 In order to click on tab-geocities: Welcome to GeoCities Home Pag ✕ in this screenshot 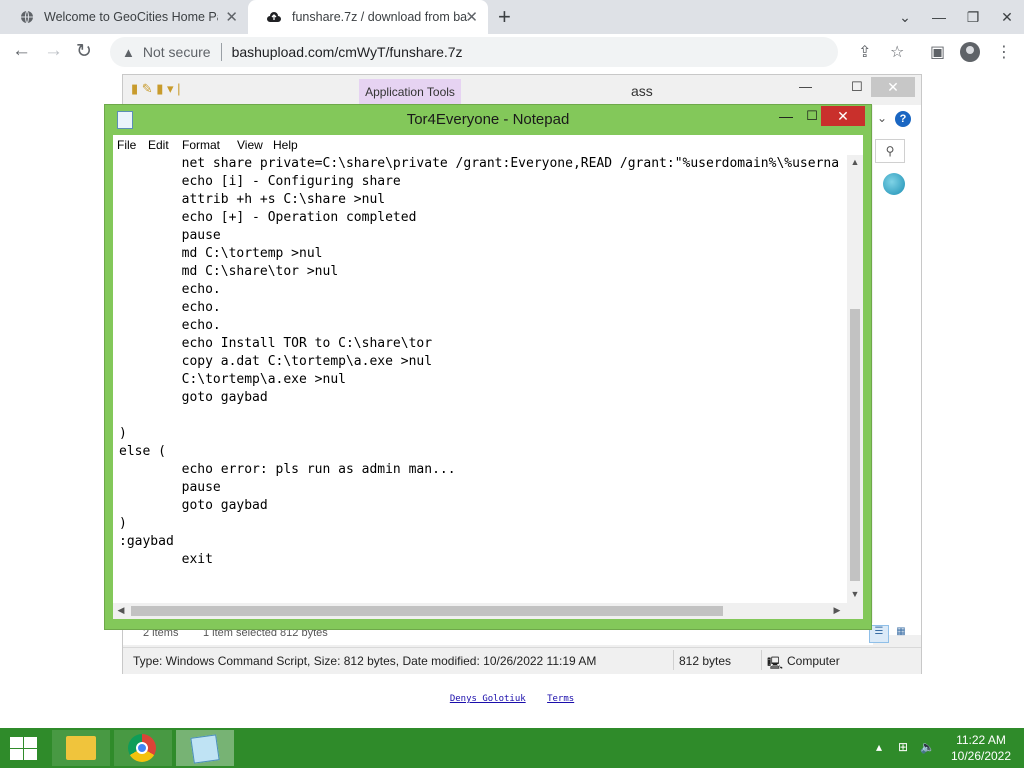, I will do `click(125, 17)`.